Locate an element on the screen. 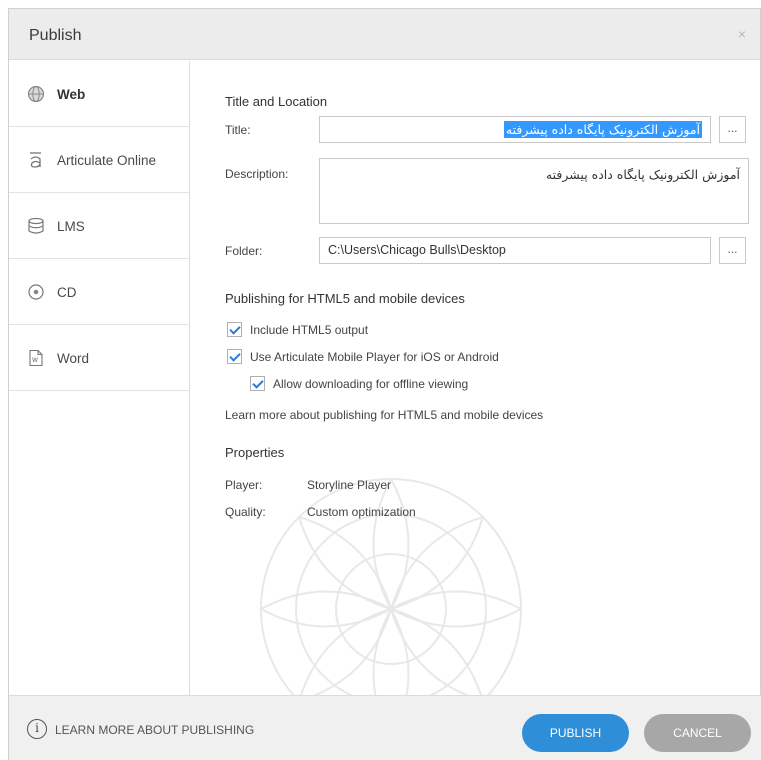 This screenshot has height=760, width=761. sidebar-item-label: LMS is located at coordinates (71, 226).